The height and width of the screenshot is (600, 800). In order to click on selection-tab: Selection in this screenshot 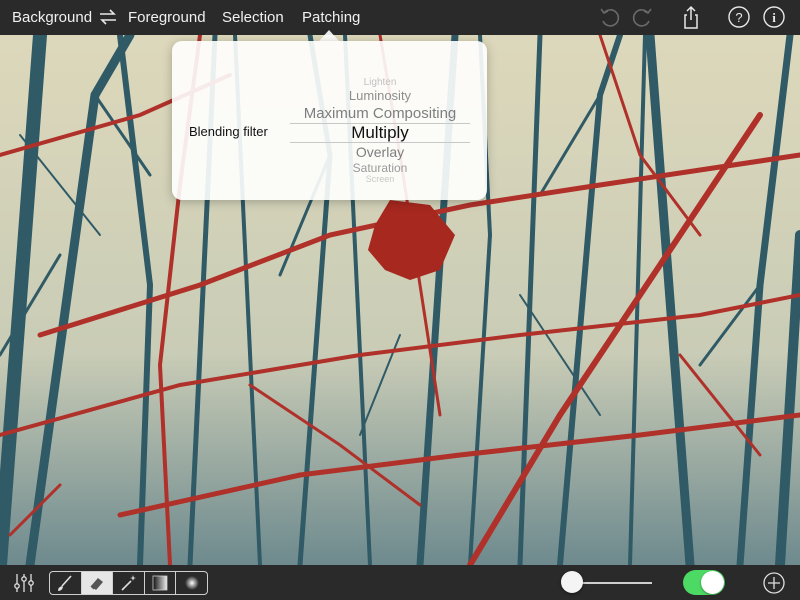, I will do `click(253, 17)`.